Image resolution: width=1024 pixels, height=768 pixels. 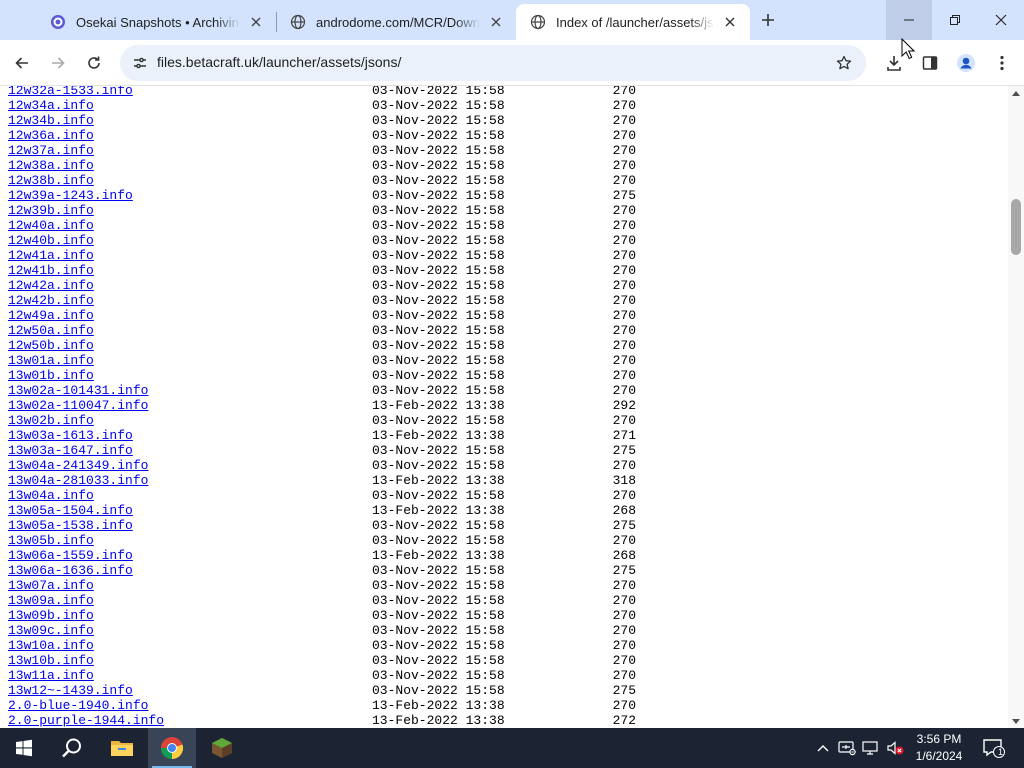 I want to click on forward-button, so click(x=58, y=63).